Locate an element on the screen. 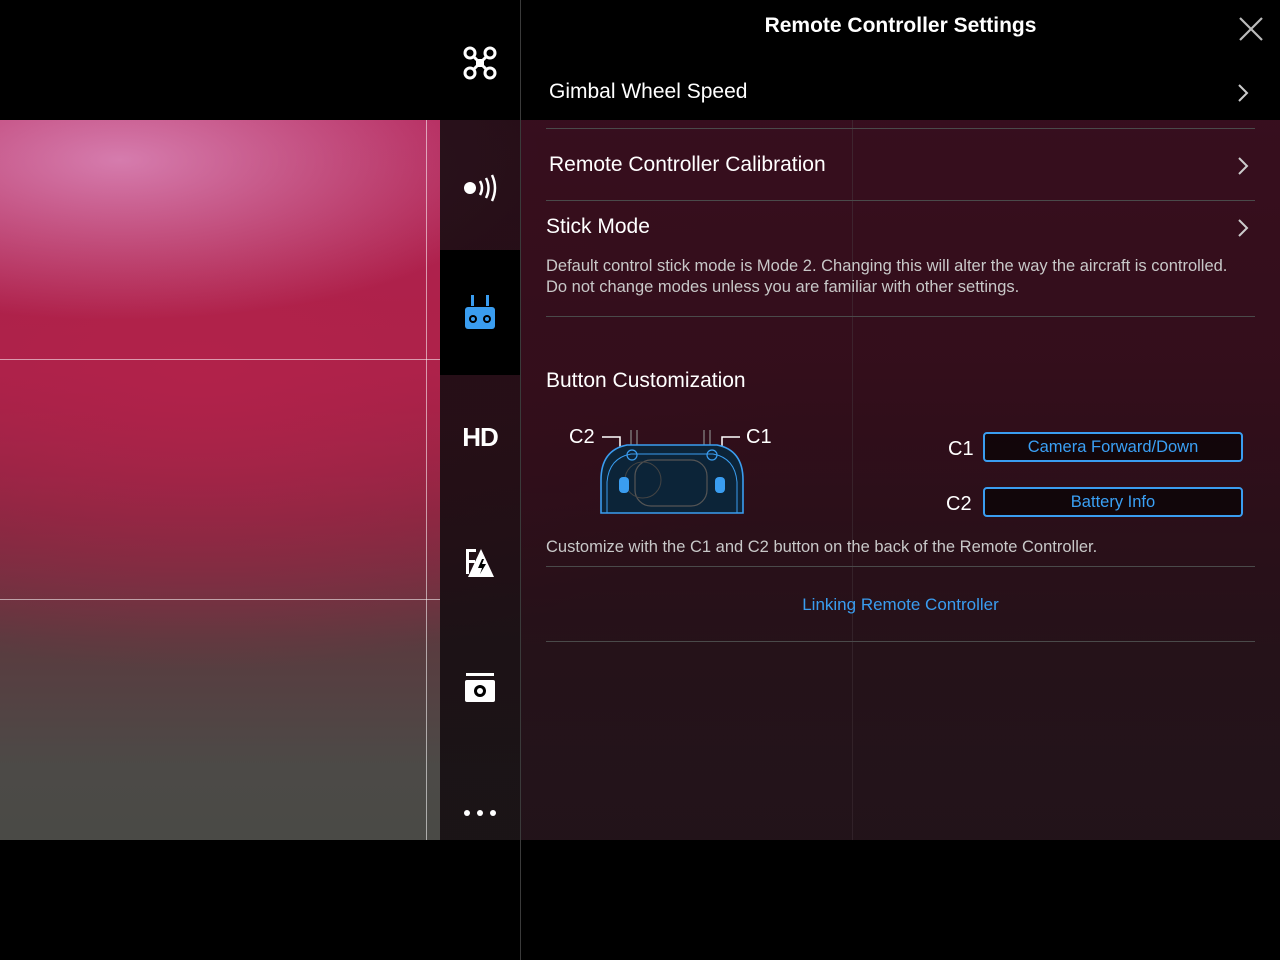 The height and width of the screenshot is (960, 1280). close-icon is located at coordinates (1251, 29).